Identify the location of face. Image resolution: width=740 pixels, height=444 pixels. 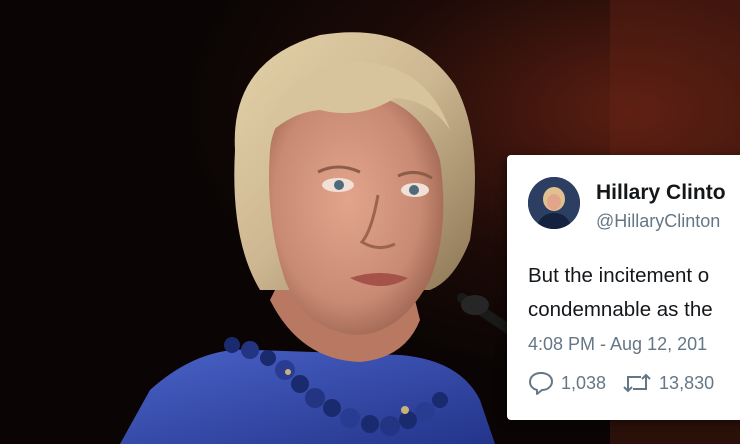
(356, 212).